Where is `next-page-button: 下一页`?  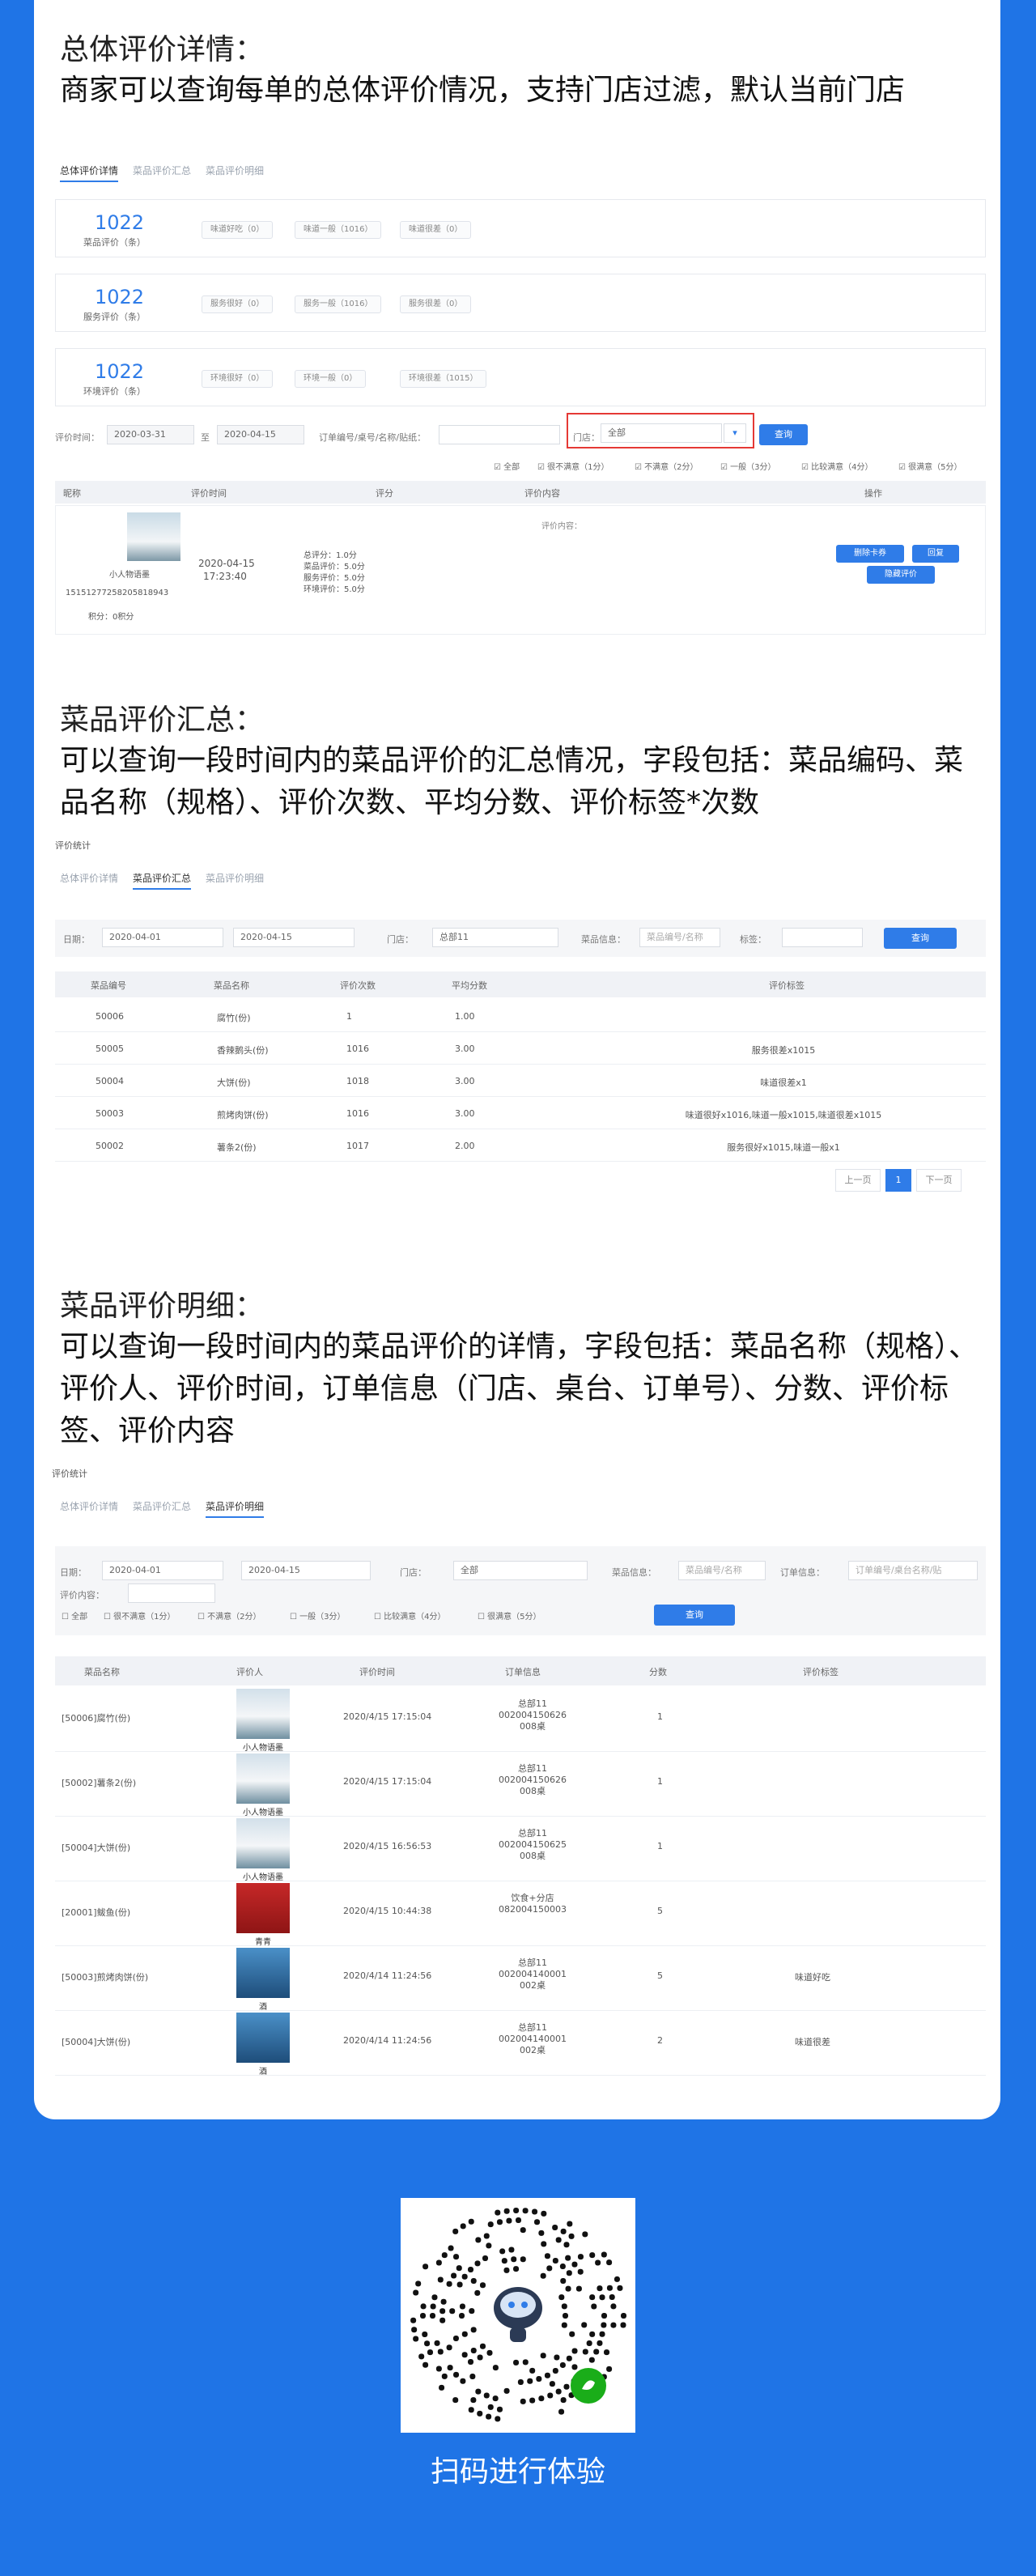
next-page-button: 下一页 is located at coordinates (939, 1180).